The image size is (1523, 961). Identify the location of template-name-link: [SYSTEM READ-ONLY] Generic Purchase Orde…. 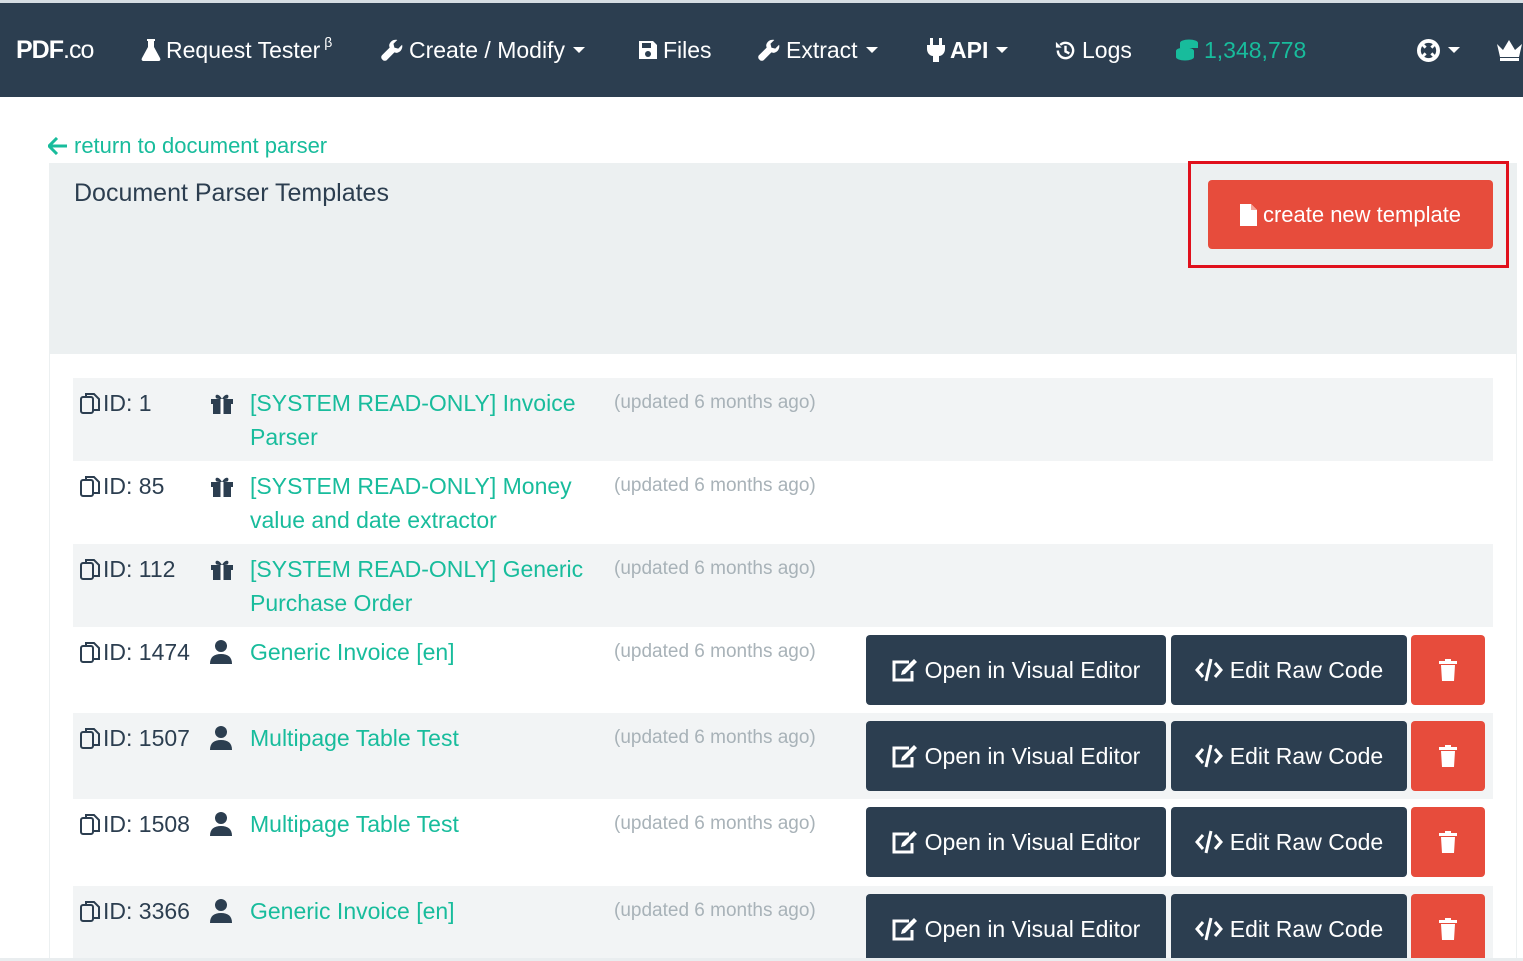
(420, 586).